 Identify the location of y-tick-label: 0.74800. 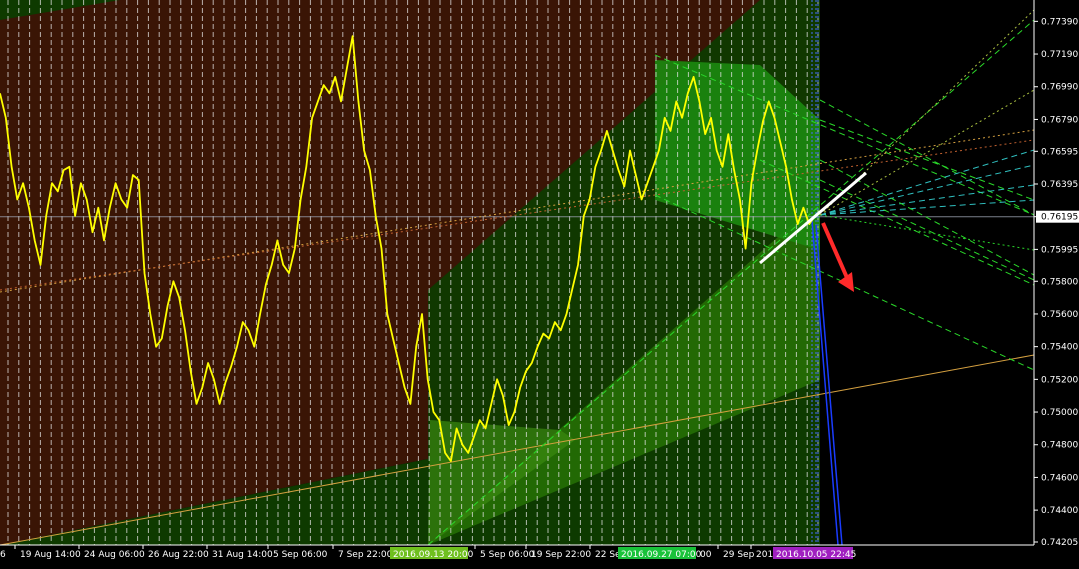
(1059, 446).